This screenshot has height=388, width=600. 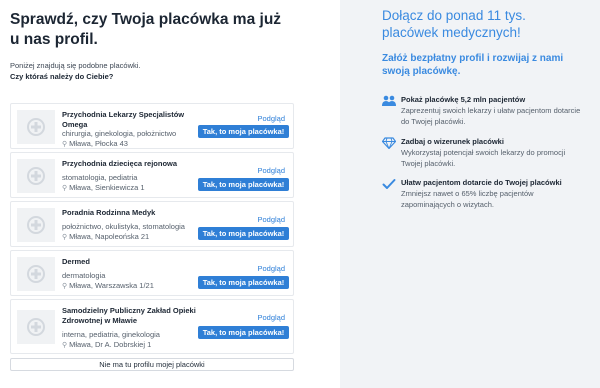 I want to click on intro-line: Poniżej znajdują się podobne placówki., so click(x=75, y=65).